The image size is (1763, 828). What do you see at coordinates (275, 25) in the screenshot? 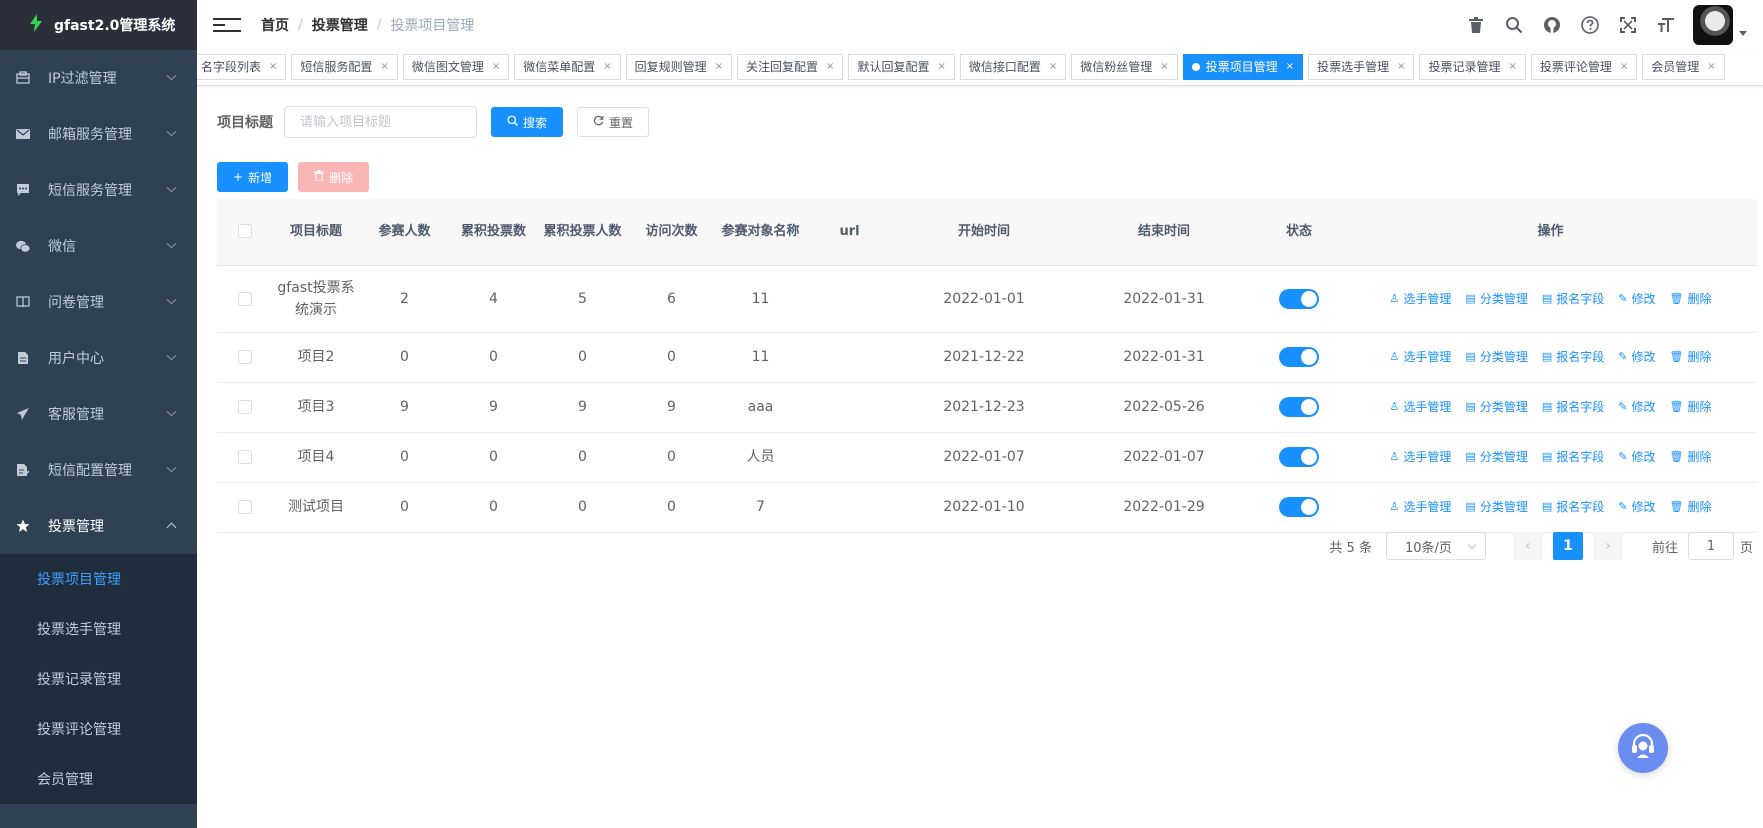
I see `breadcrumb-home: 首页` at bounding box center [275, 25].